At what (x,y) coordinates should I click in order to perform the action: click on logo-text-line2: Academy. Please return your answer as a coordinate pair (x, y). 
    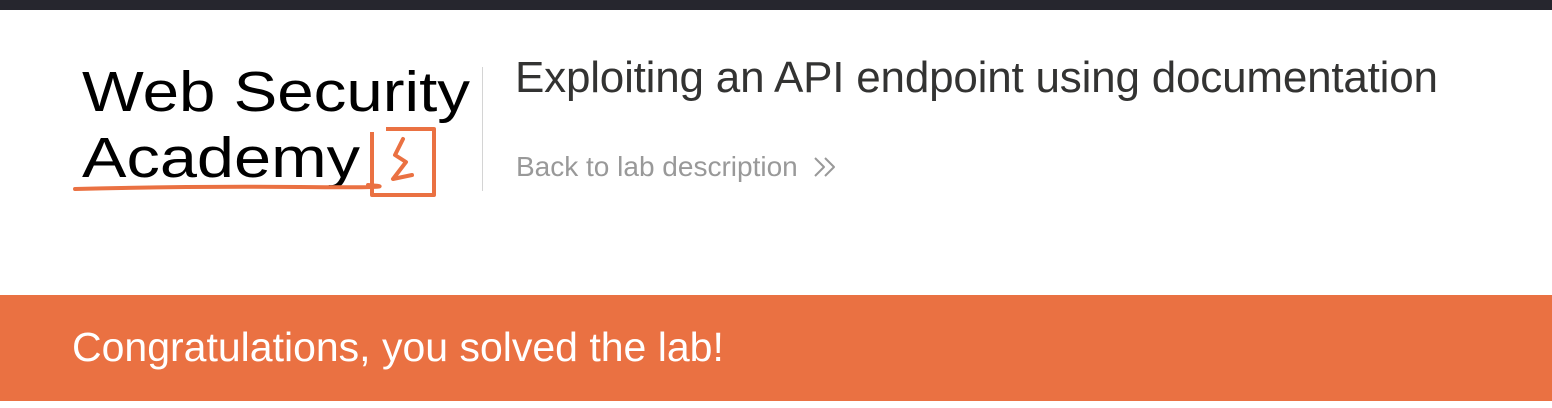
    Looking at the image, I should click on (221, 158).